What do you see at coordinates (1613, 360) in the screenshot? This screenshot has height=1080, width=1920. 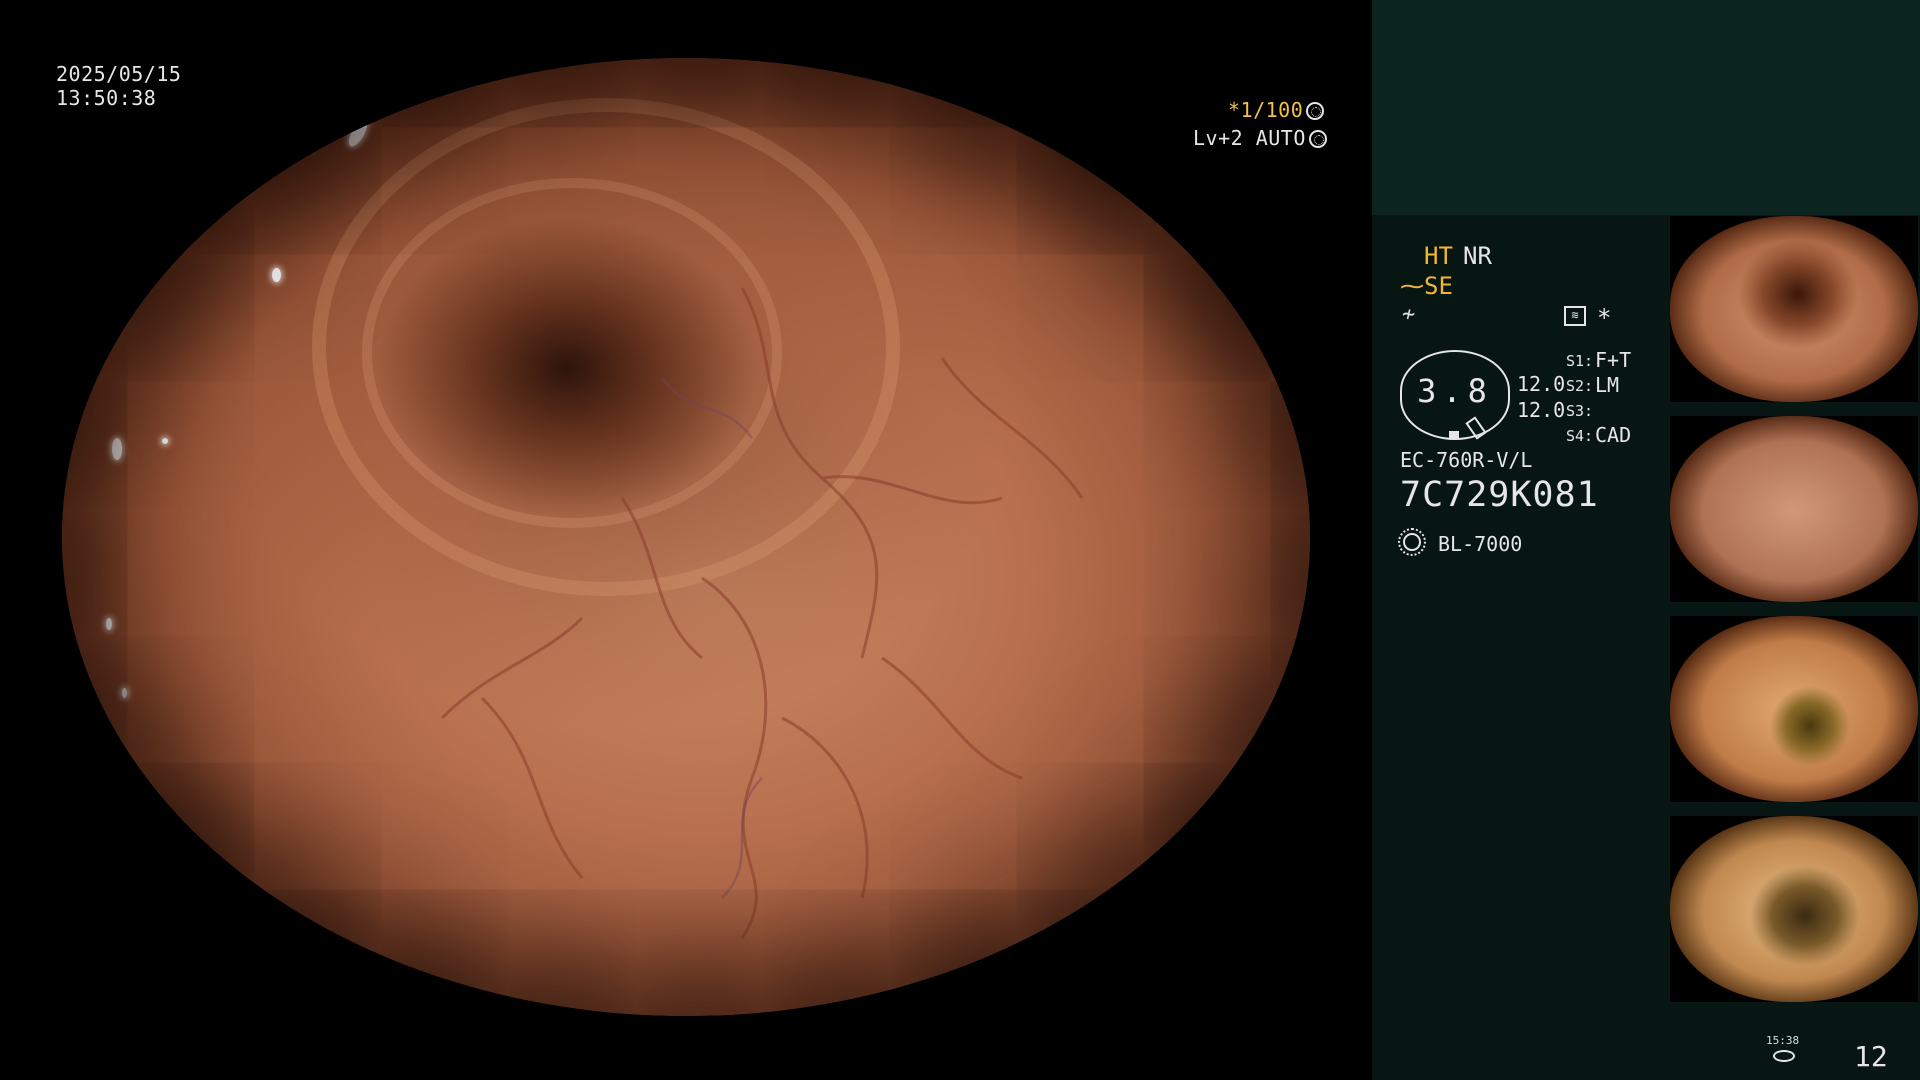 I see `switch-value-1: F+T` at bounding box center [1613, 360].